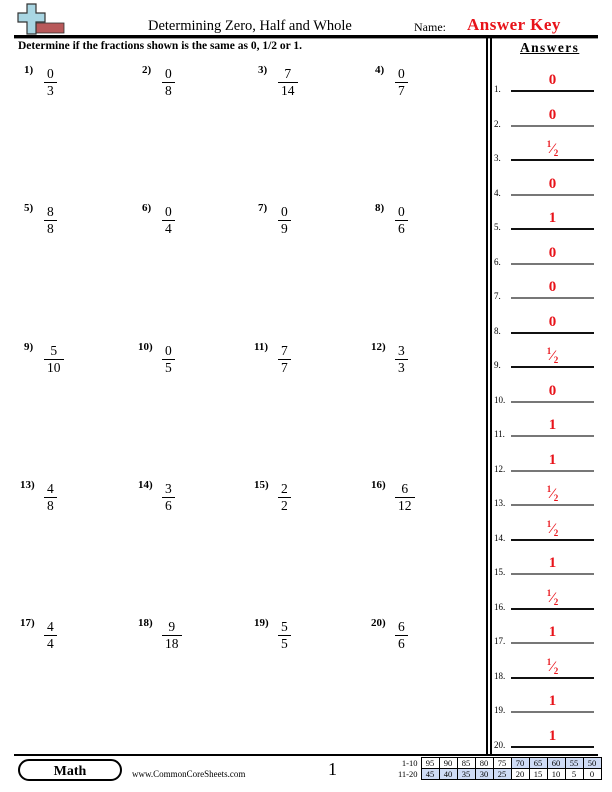 The height and width of the screenshot is (792, 612). I want to click on column-divider-right, so click(491, 396).